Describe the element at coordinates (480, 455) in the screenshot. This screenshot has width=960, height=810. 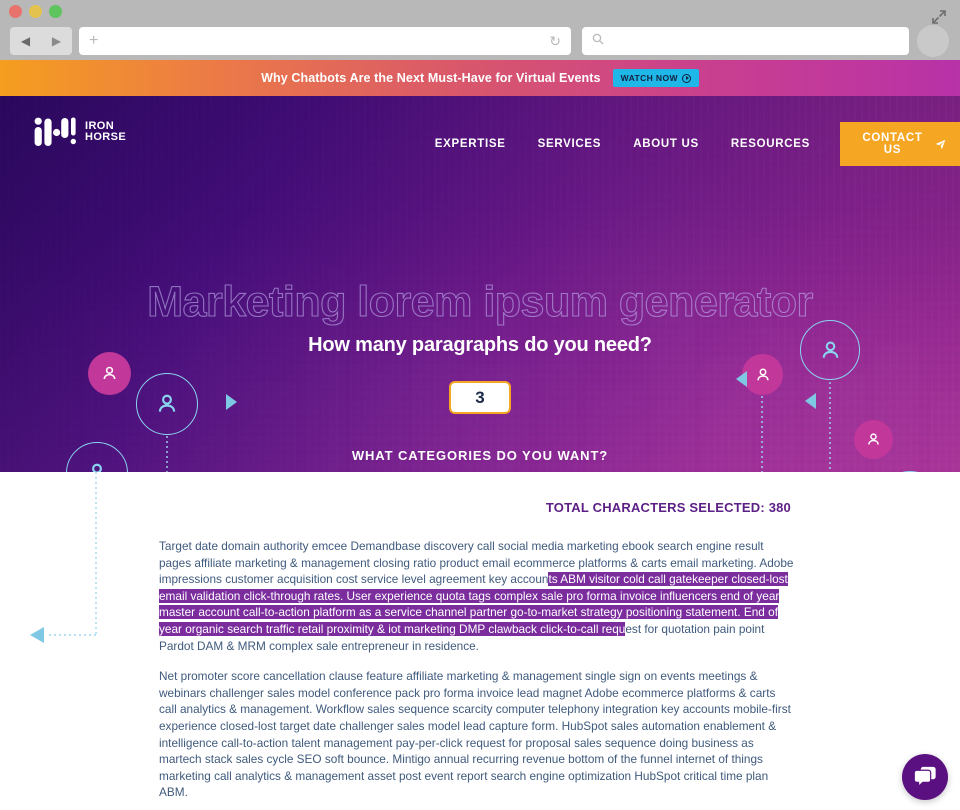
I see `categories-label: WHAT CATEGORIES DO YOU WANT?` at that location.